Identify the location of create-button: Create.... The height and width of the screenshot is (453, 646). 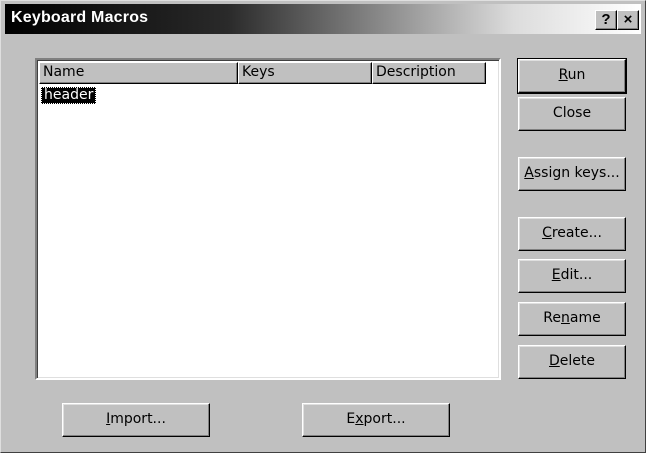
(572, 234).